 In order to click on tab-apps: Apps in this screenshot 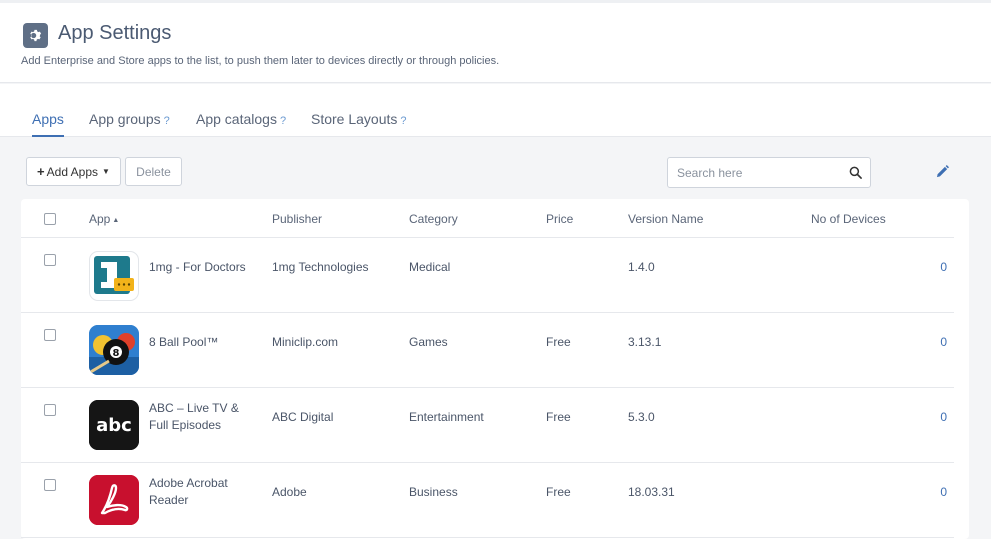, I will do `click(48, 124)`.